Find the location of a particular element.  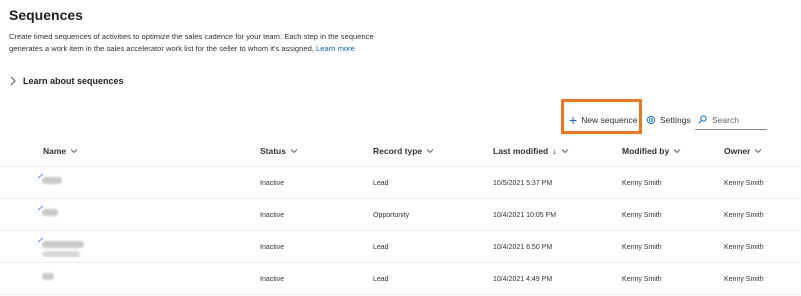

learn-more-link: Learn more is located at coordinates (335, 48).